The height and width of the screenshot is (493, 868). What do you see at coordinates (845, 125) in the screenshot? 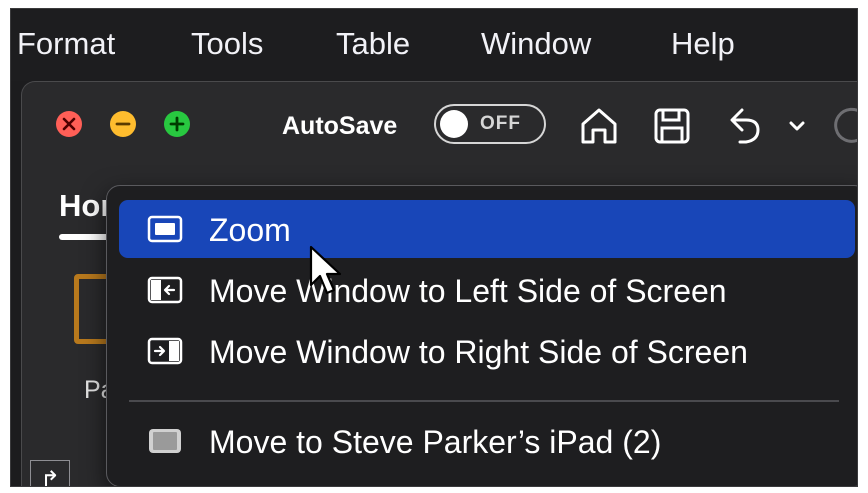
I see `redo-icon` at bounding box center [845, 125].